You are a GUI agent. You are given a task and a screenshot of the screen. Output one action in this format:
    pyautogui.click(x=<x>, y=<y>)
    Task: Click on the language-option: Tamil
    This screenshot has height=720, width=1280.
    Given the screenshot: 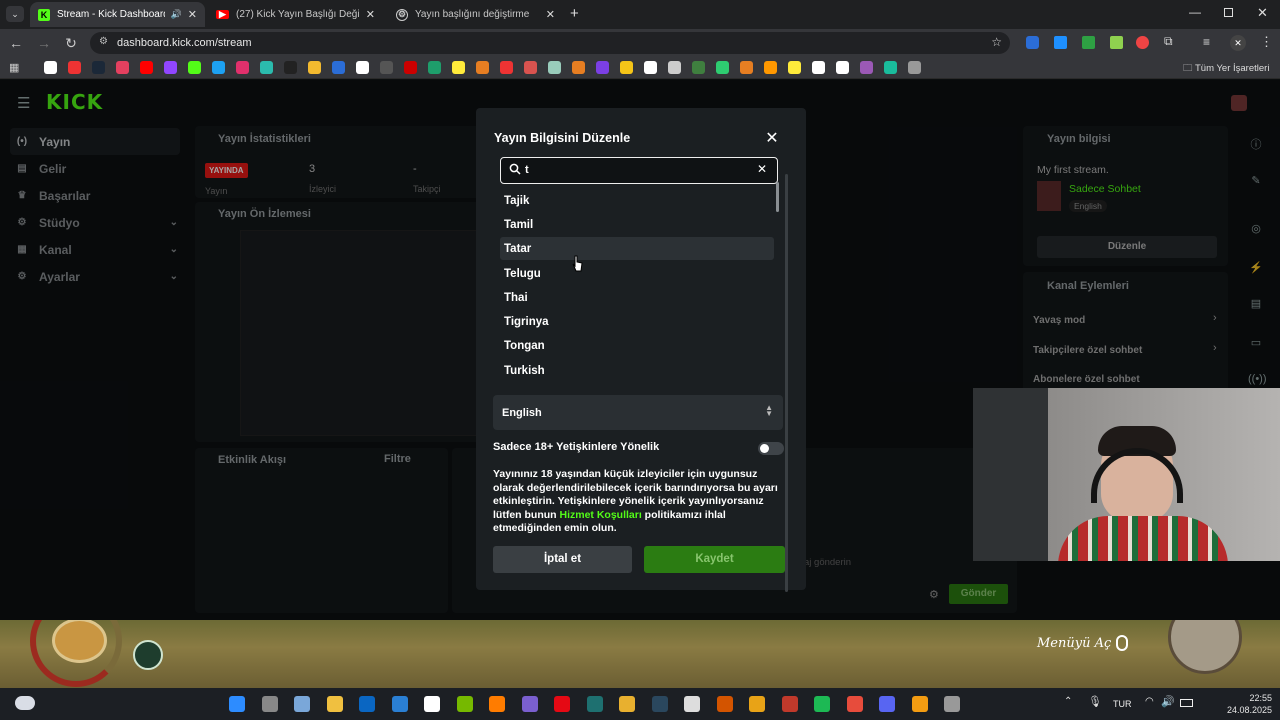 What is the action you would take?
    pyautogui.click(x=637, y=224)
    